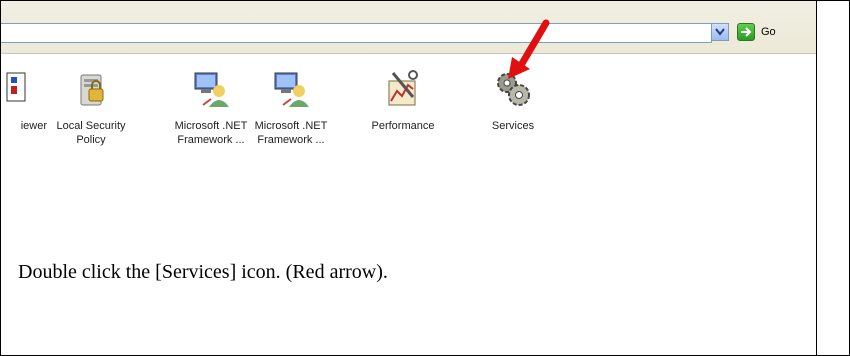 This screenshot has height=356, width=850. I want to click on go-button: Go, so click(756, 32).